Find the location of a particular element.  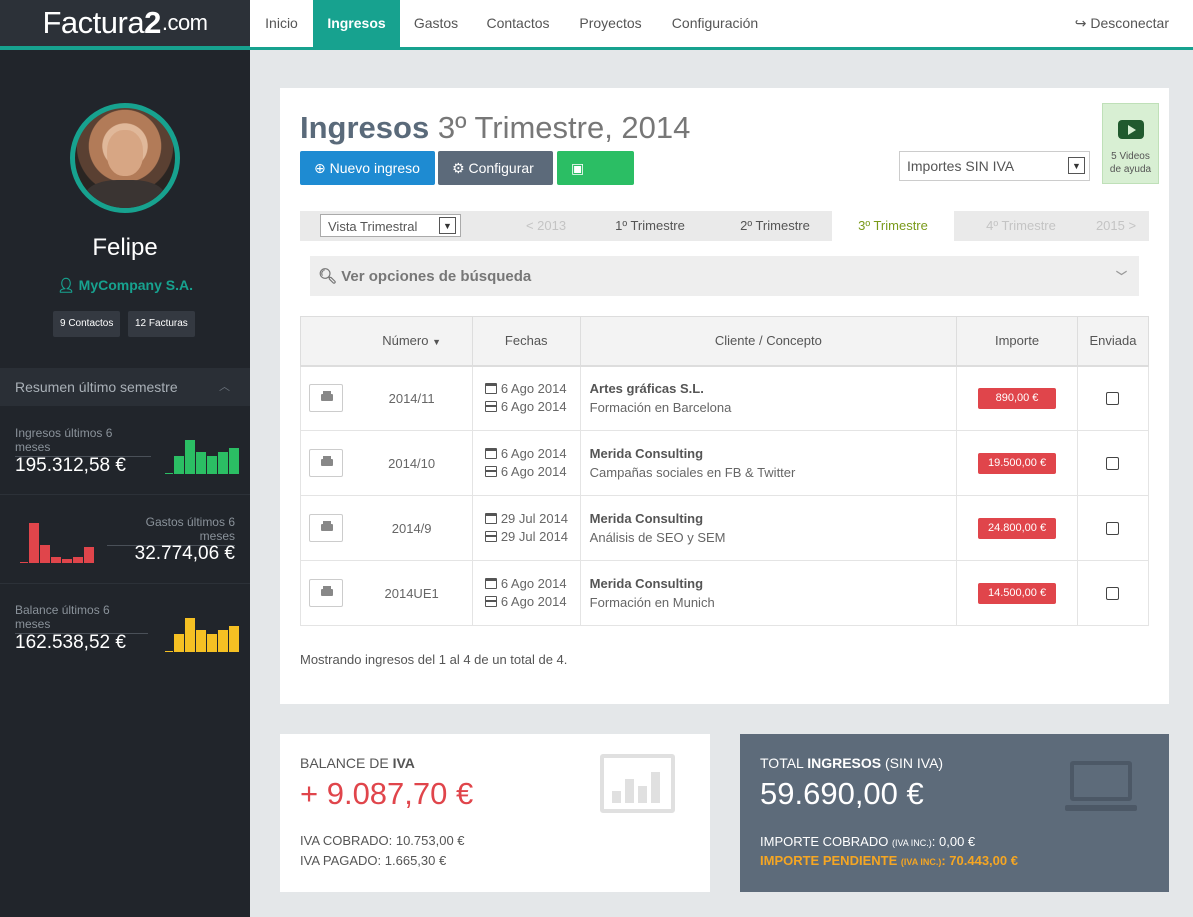

configure-button: ⚙ Configurar is located at coordinates (495, 168).